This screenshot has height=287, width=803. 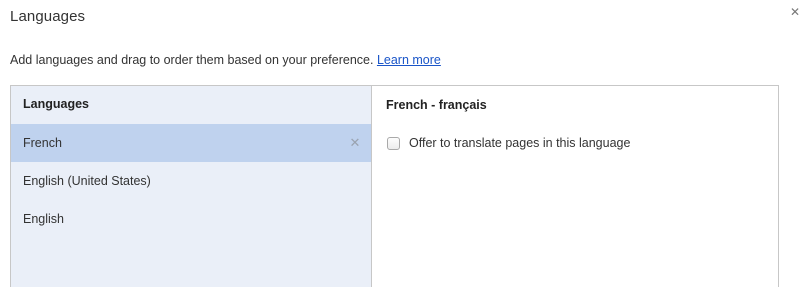 What do you see at coordinates (87, 181) in the screenshot?
I see `language-item-label: English (United States)` at bounding box center [87, 181].